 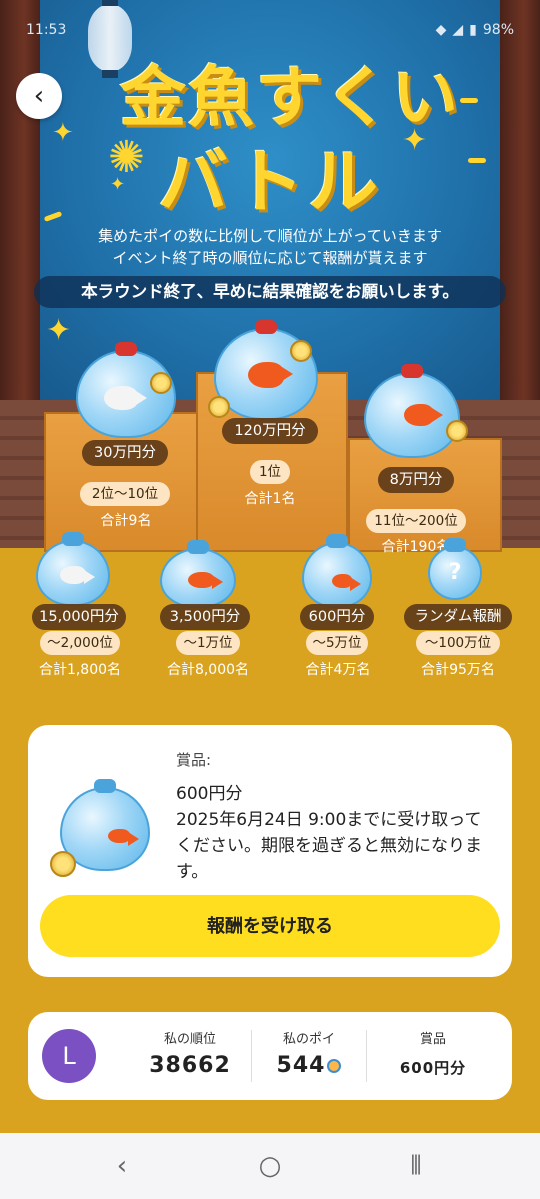 I want to click on sparkle-icon: ✦, so click(x=59, y=330).